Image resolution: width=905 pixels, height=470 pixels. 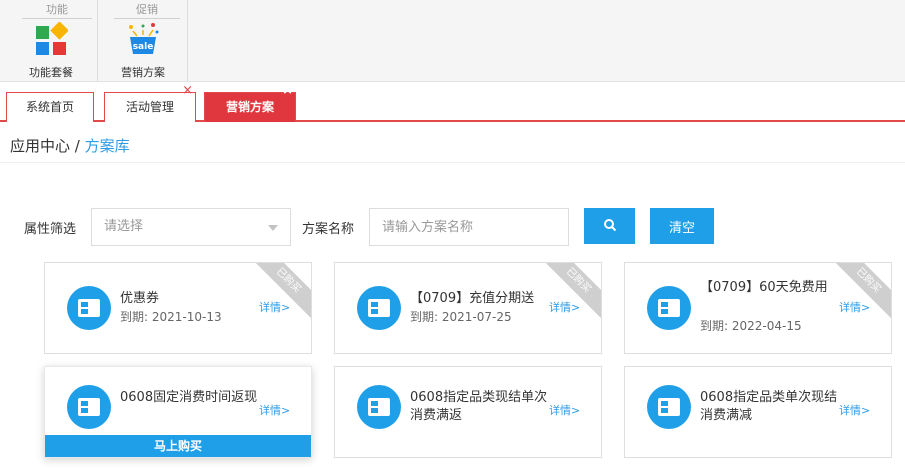 I want to click on plan-card: 优惠券 到期: 2021-10-13 详情> 已购买, so click(x=178, y=308).